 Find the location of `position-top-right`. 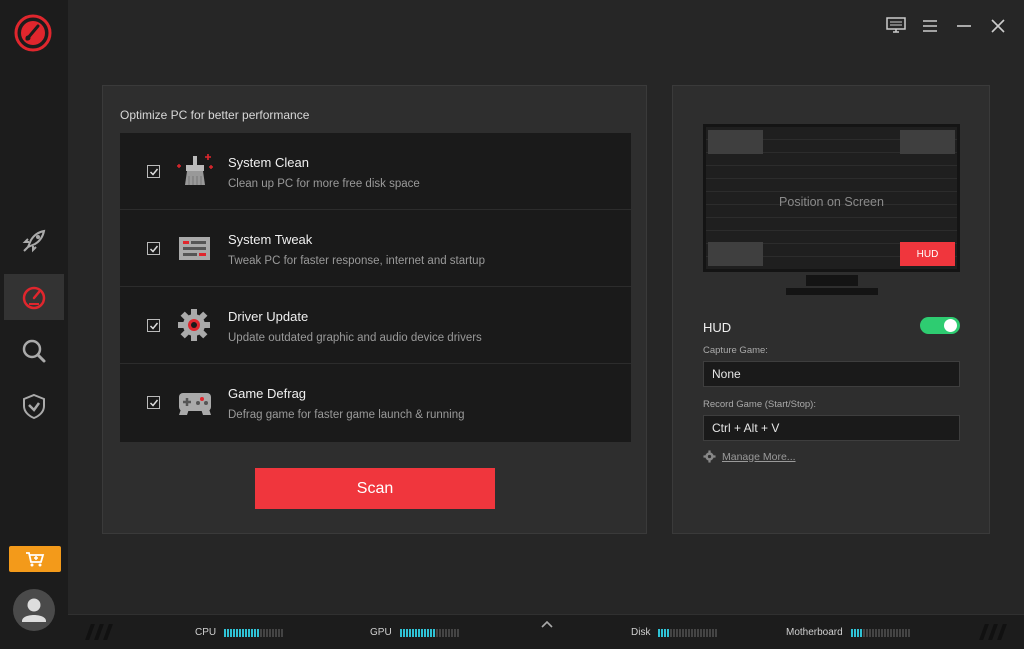

position-top-right is located at coordinates (927, 142).